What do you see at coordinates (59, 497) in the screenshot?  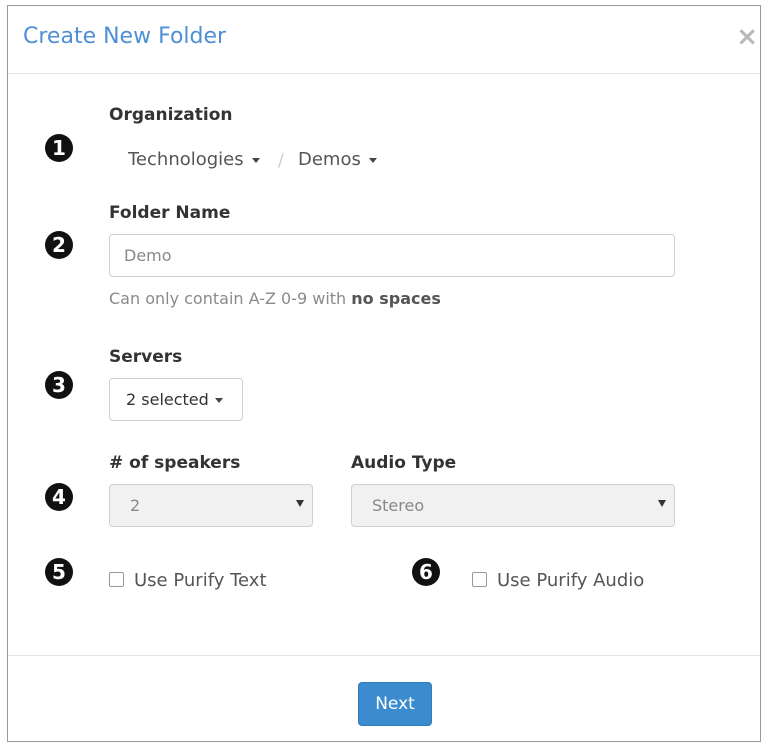 I see `step-4-badge: 4` at bounding box center [59, 497].